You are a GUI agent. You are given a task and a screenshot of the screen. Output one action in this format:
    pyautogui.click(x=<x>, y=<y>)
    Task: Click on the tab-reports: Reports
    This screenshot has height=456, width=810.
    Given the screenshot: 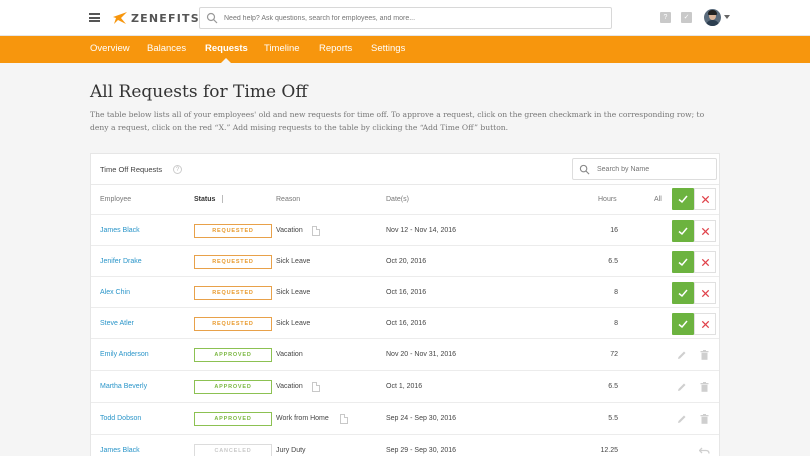 What is the action you would take?
    pyautogui.click(x=335, y=48)
    